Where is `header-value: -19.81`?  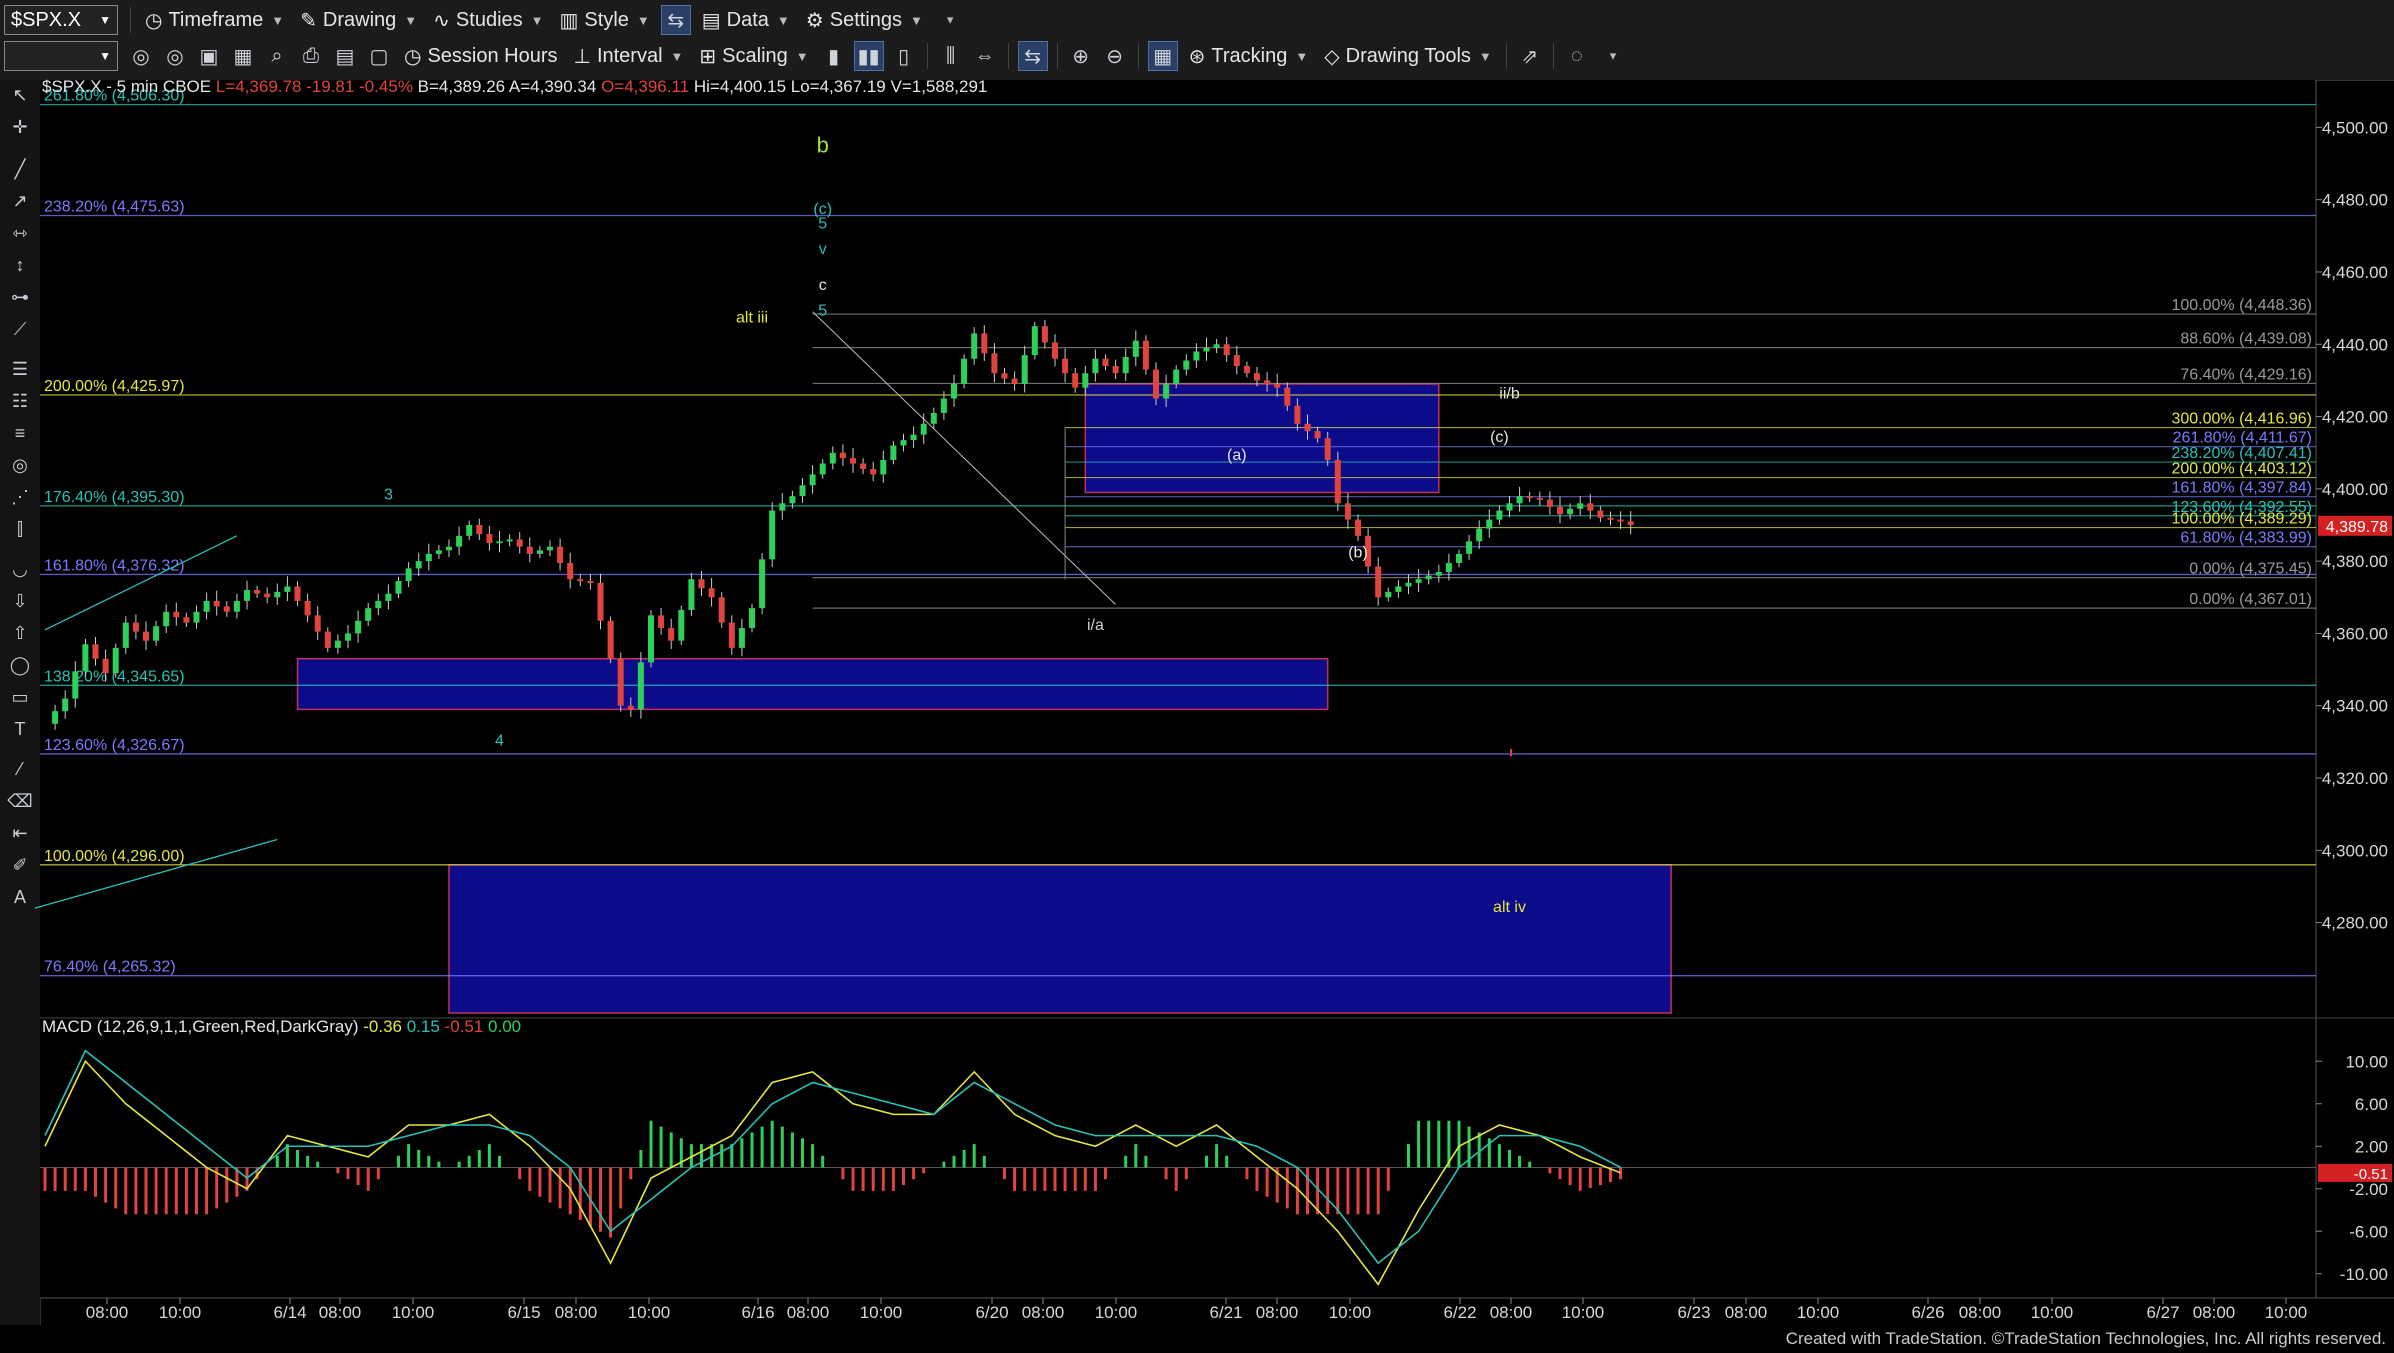 header-value: -19.81 is located at coordinates (327, 86).